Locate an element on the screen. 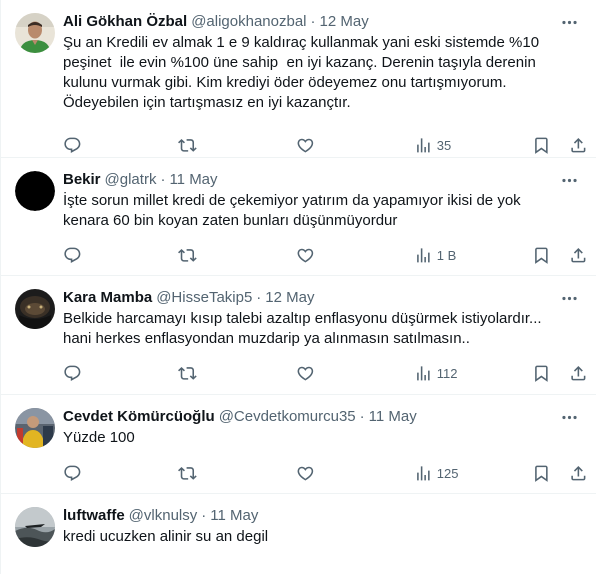 Image resolution: width=596 pixels, height=574 pixels. author-handle: @glatrk is located at coordinates (131, 180).